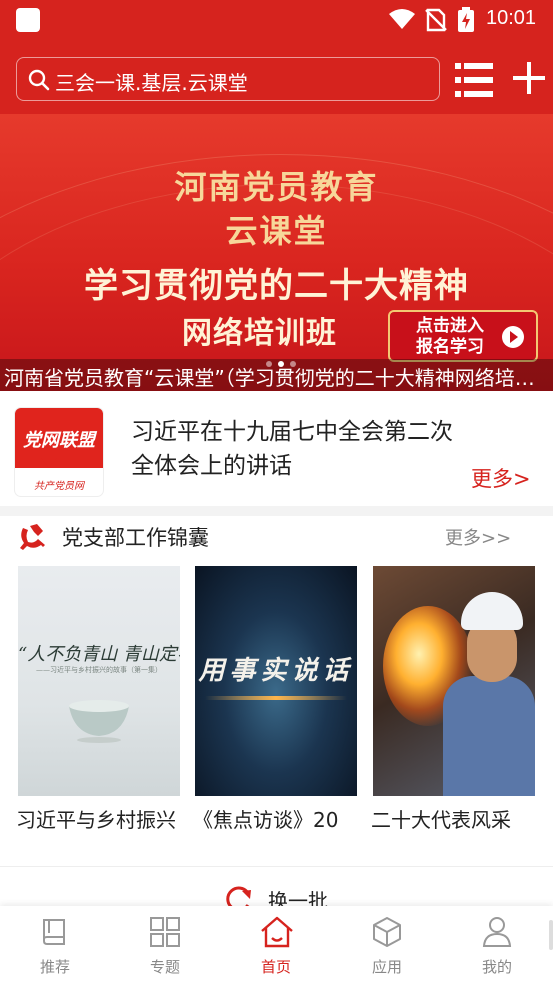  What do you see at coordinates (275, 967) in the screenshot?
I see `nav-label: 首页` at bounding box center [275, 967].